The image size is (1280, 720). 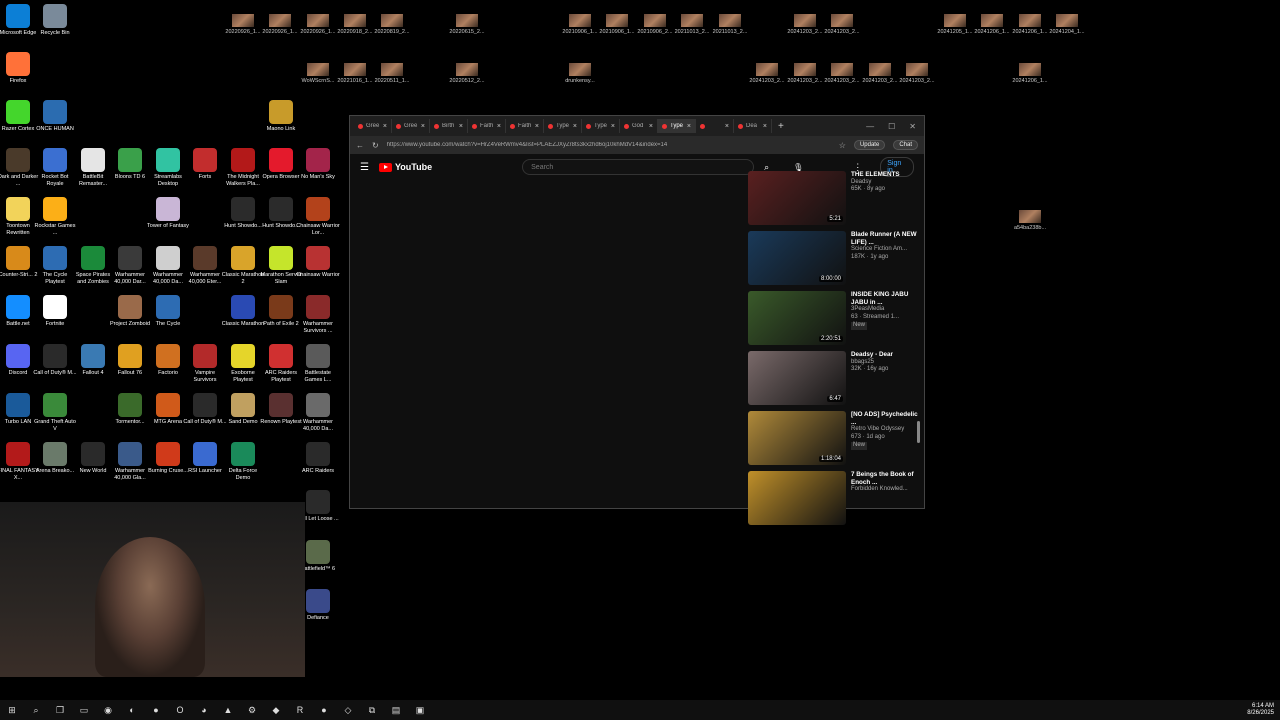 I want to click on maximize-button: ☐, so click(x=891, y=126).